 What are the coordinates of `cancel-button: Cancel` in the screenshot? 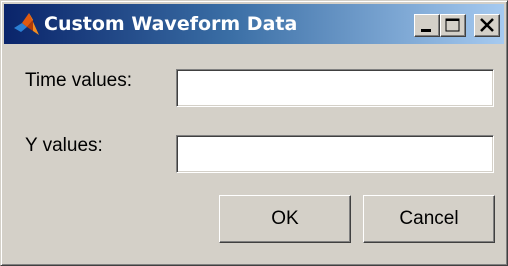 It's located at (429, 219).